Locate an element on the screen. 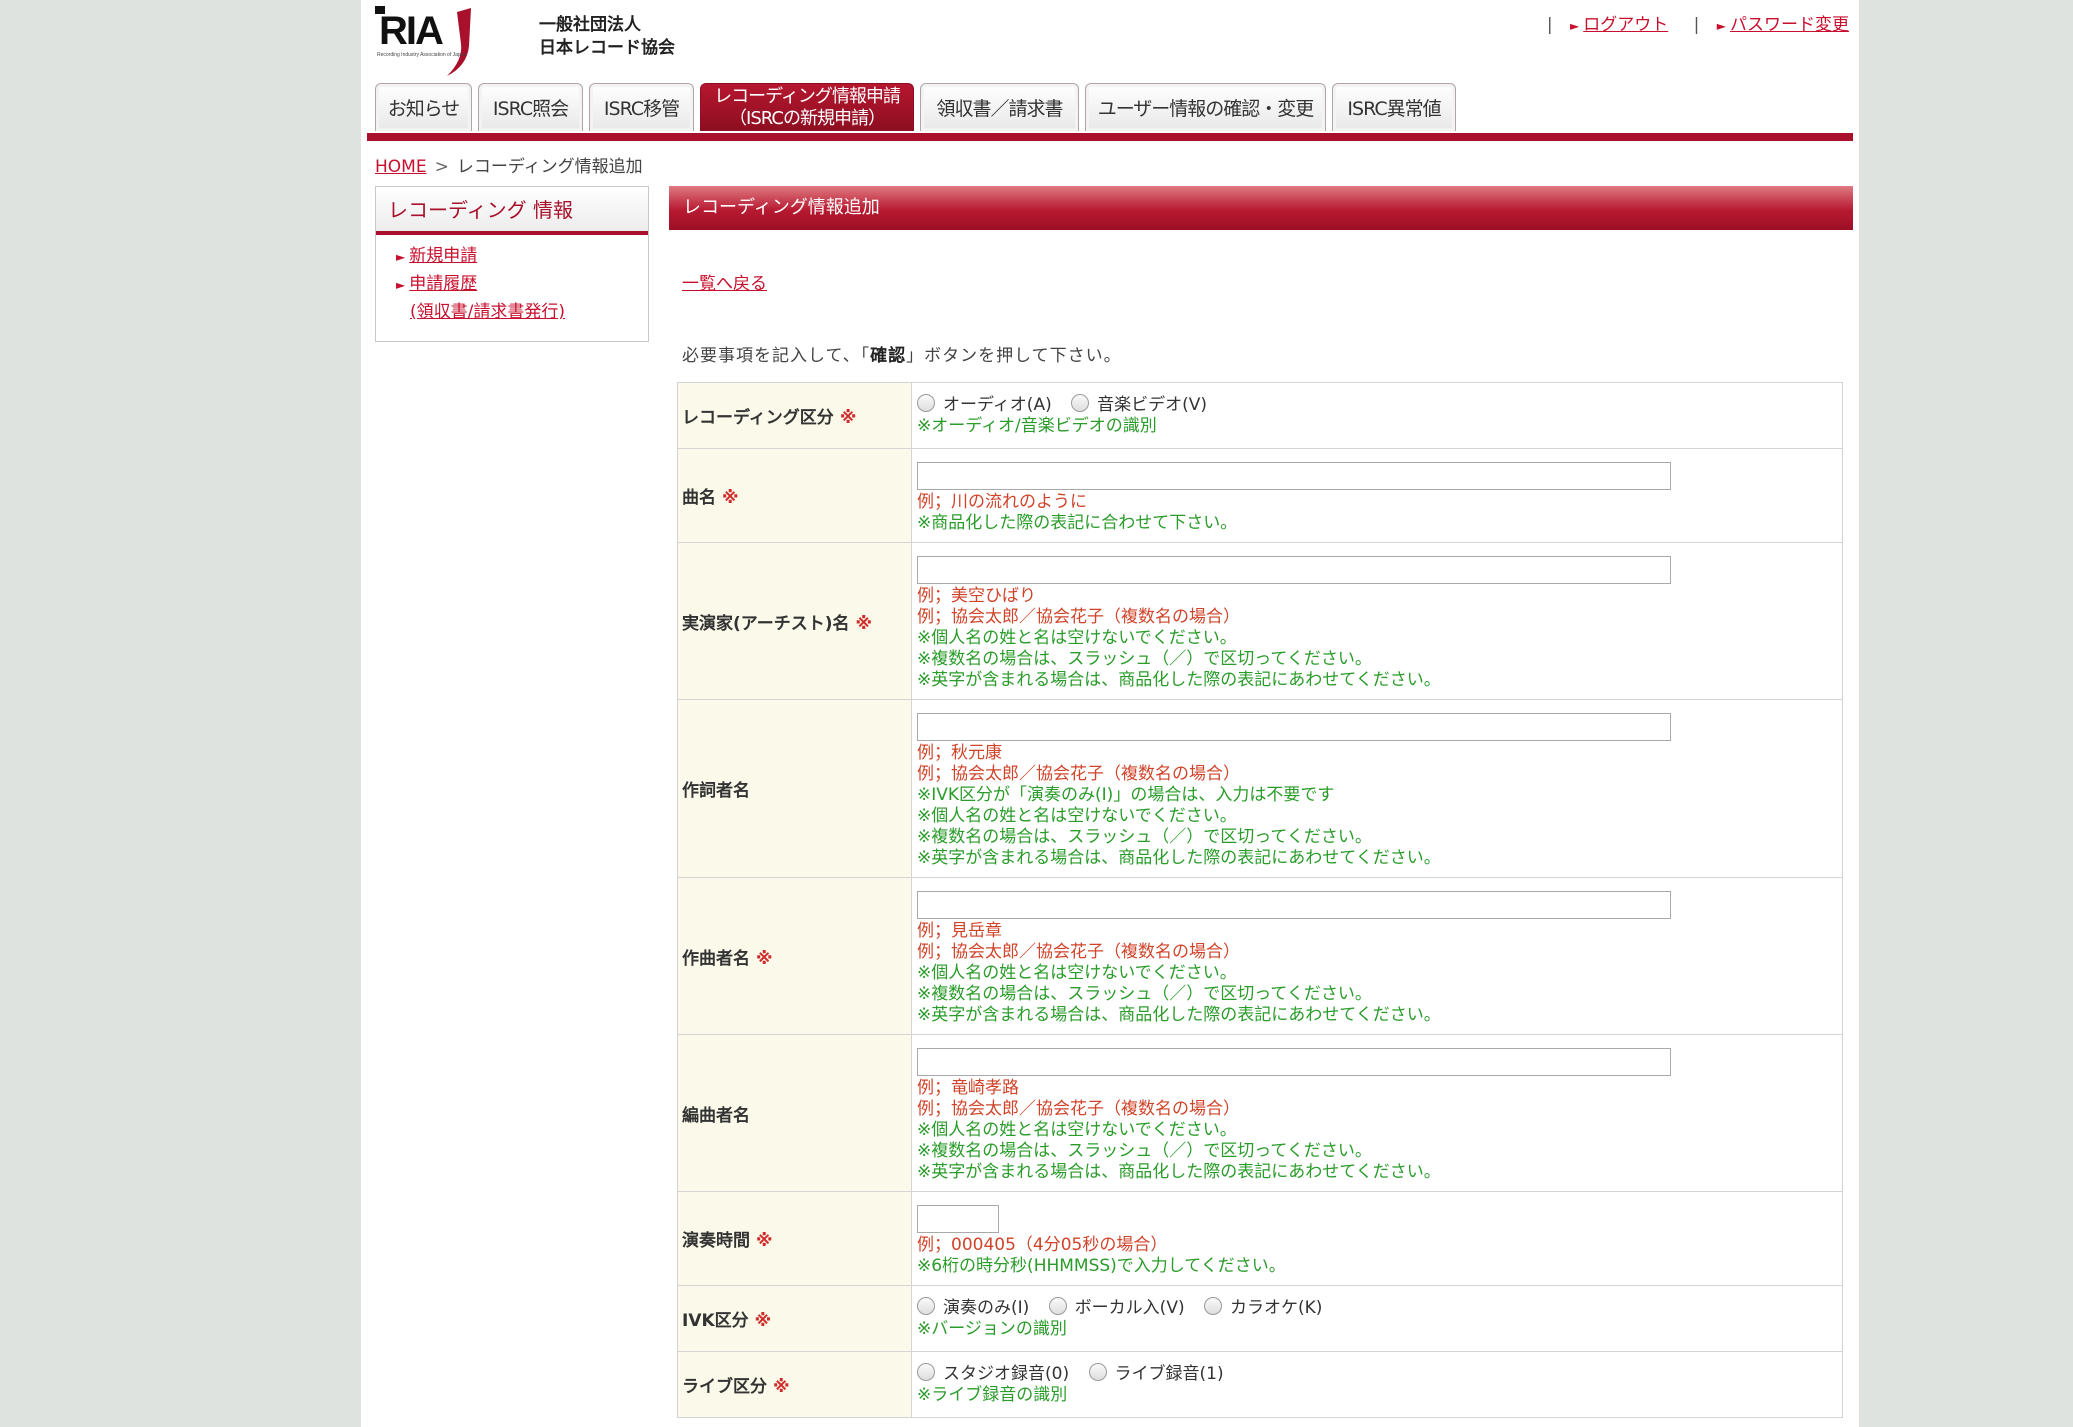 The width and height of the screenshot is (2073, 1427). lyricist-note-3: ※英字が含まれる場合は、商品化した際の表記にあわせてください。 is located at coordinates (1179, 858).